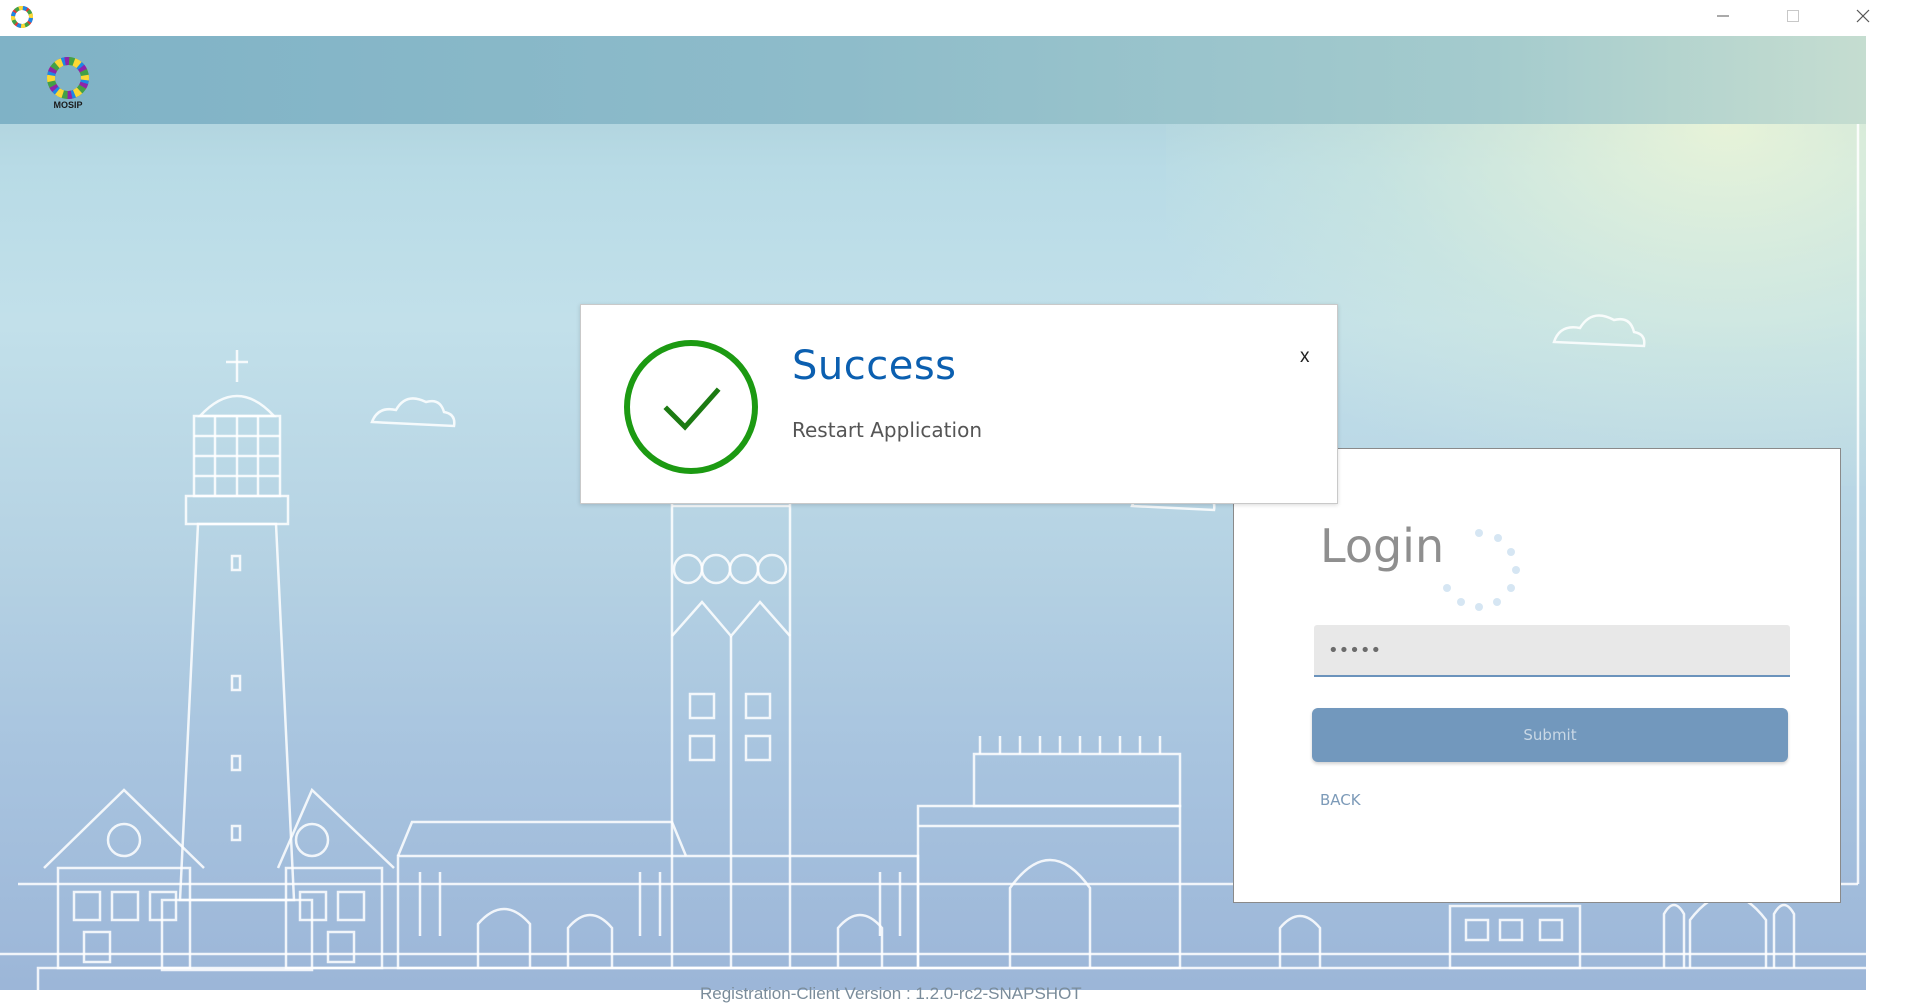 Image resolution: width=1906 pixels, height=1004 pixels. I want to click on window-close-button, so click(1863, 18).